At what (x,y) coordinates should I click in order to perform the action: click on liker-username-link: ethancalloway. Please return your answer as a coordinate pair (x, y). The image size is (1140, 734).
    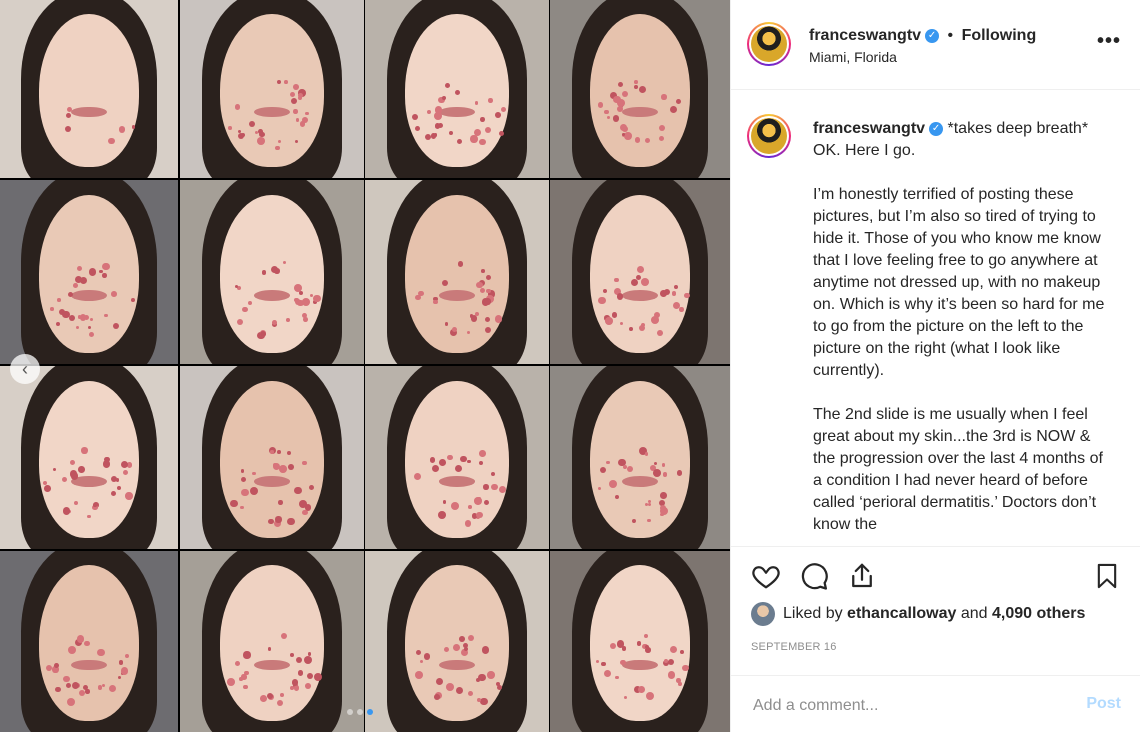
    Looking at the image, I should click on (901, 614).